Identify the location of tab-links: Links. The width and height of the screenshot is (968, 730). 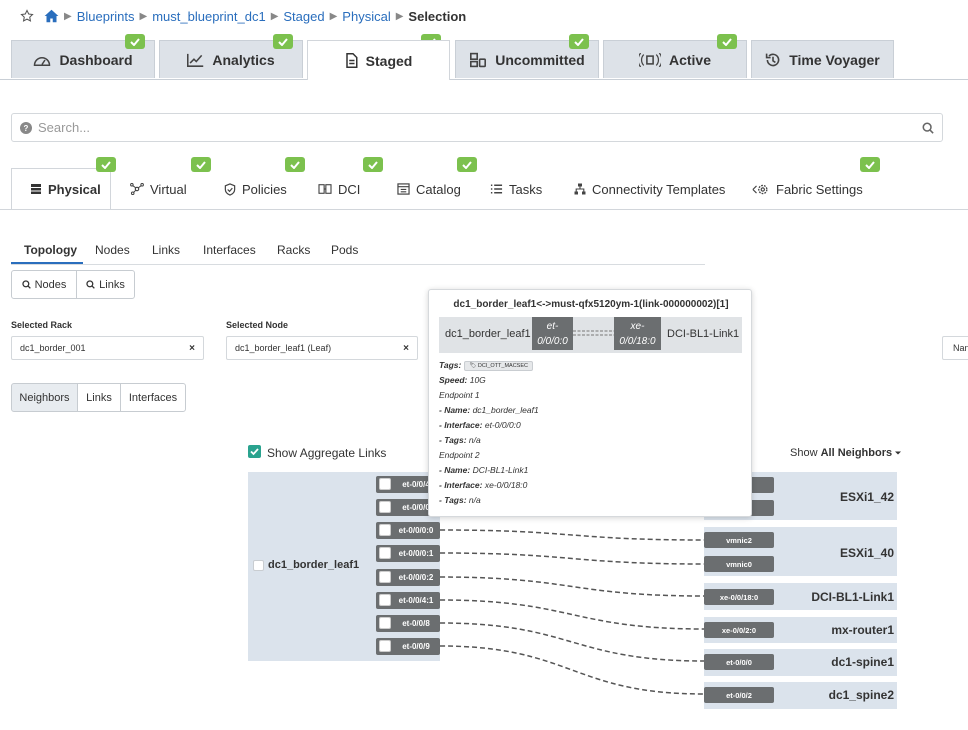
(166, 250).